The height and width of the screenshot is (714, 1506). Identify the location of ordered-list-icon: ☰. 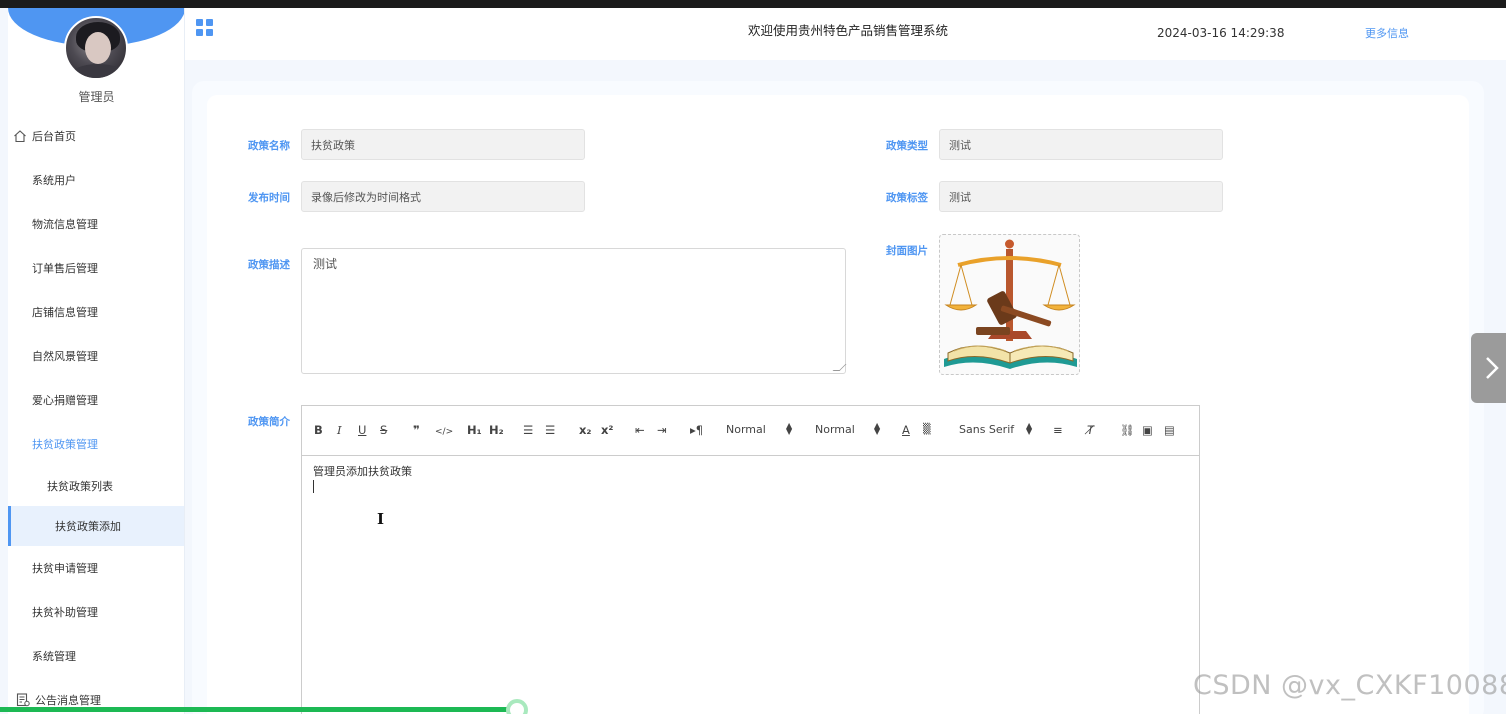
(528, 430).